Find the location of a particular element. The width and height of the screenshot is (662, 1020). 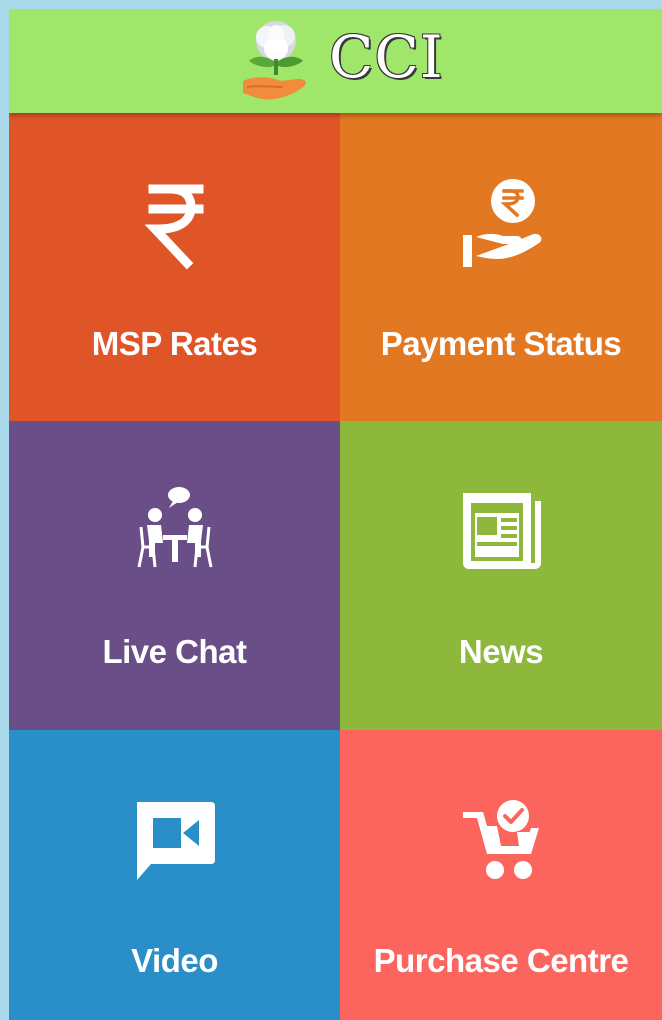

tile-payment-status: Payment Status is located at coordinates (501, 267).